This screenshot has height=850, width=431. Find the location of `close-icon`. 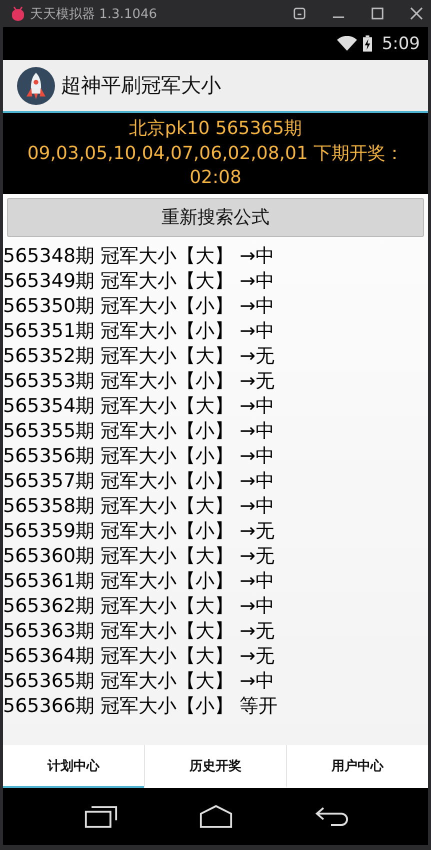

close-icon is located at coordinates (416, 13).